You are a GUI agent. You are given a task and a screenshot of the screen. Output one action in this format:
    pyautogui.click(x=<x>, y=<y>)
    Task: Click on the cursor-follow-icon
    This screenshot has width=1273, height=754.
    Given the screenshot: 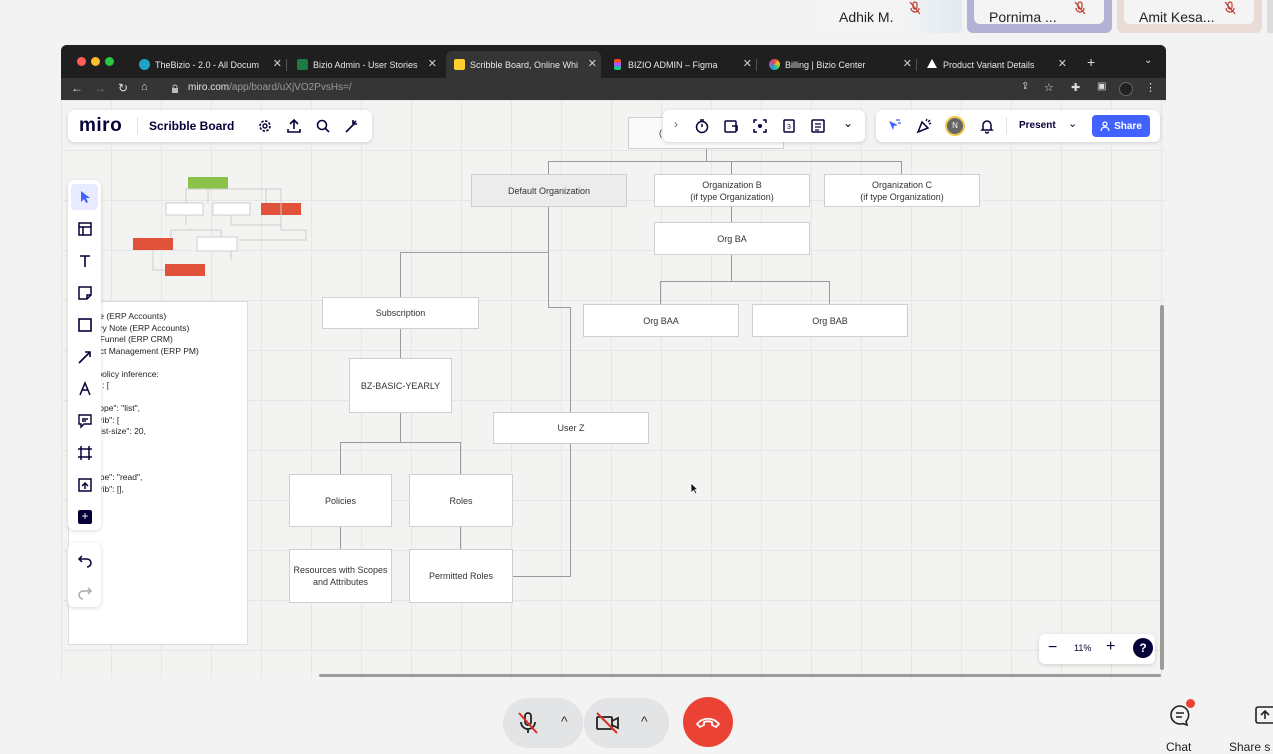 What is the action you would take?
    pyautogui.click(x=894, y=126)
    